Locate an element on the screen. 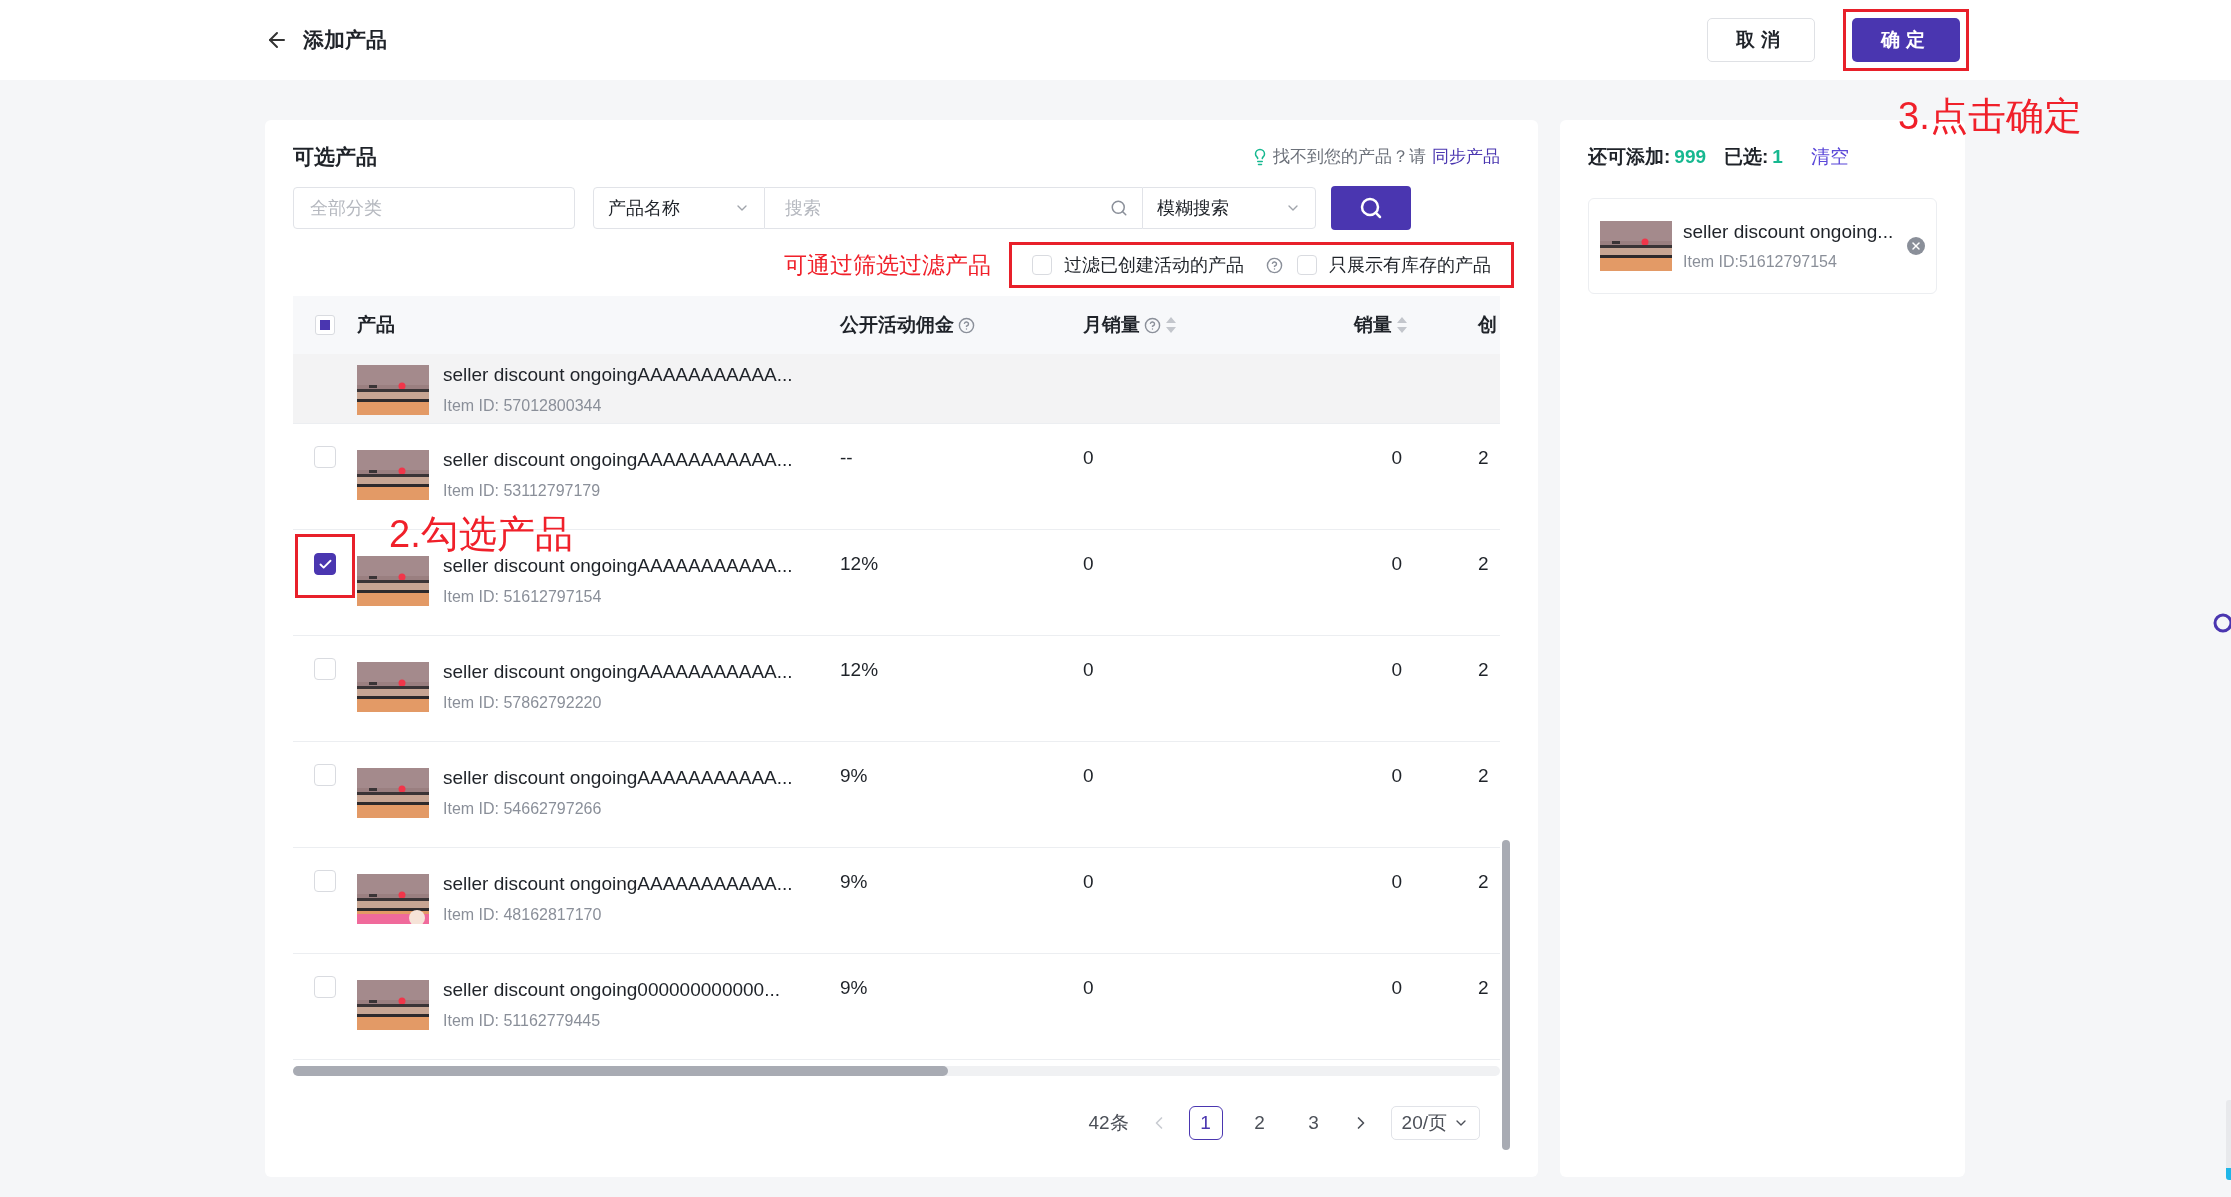 This screenshot has width=2231, height=1197. option-label: 只展示有库存的产品 is located at coordinates (1410, 265).